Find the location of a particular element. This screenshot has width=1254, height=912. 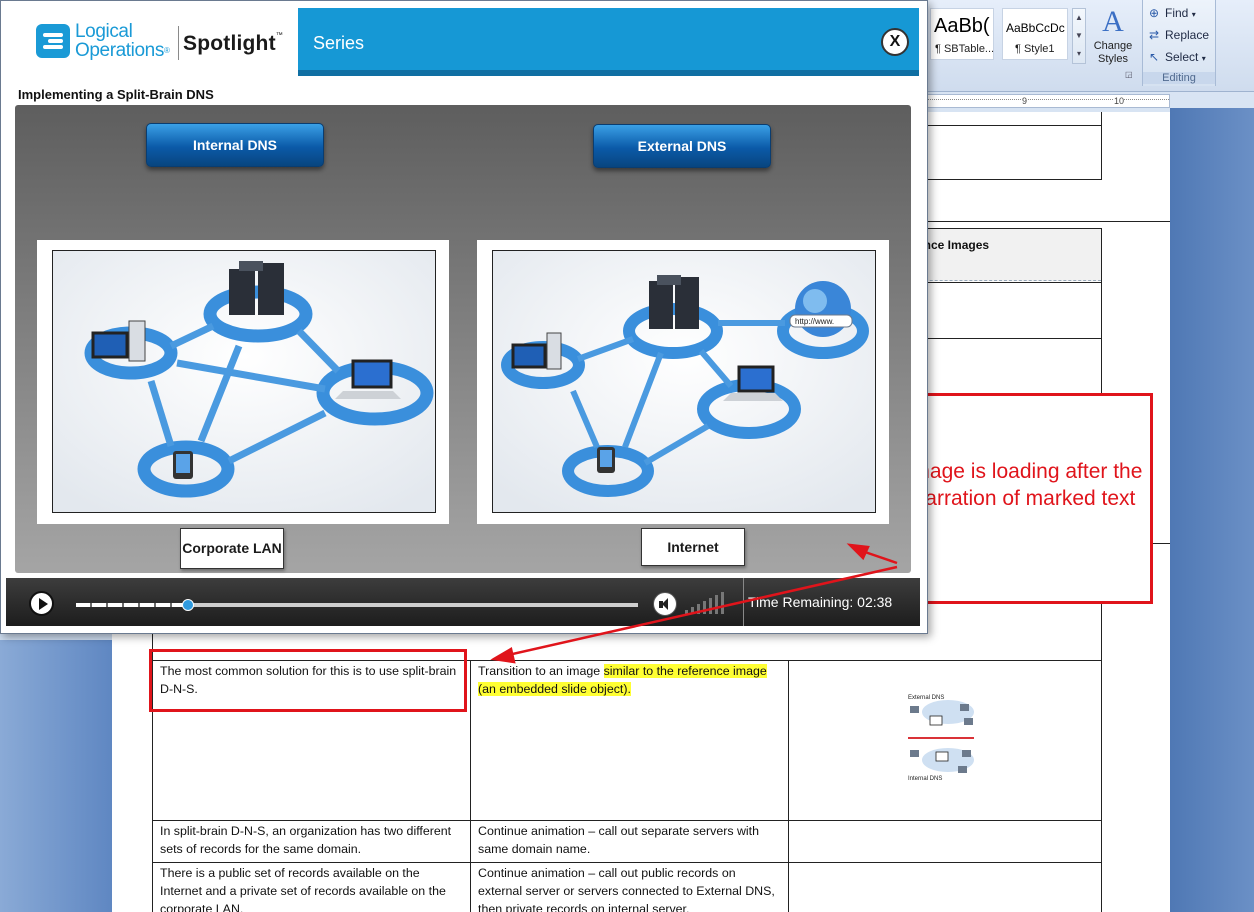

replace-label: Replace is located at coordinates (1187, 35).